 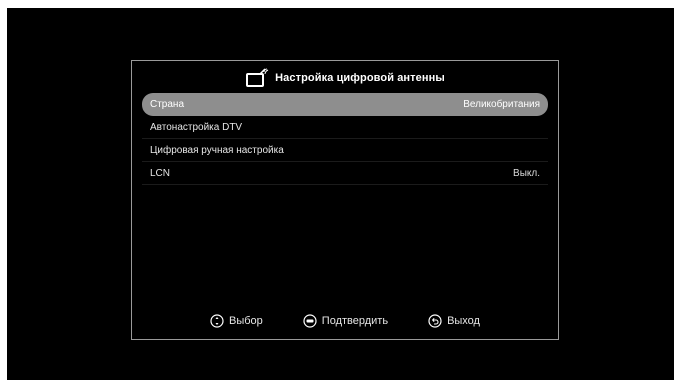 What do you see at coordinates (217, 321) in the screenshot?
I see `navigate-icon` at bounding box center [217, 321].